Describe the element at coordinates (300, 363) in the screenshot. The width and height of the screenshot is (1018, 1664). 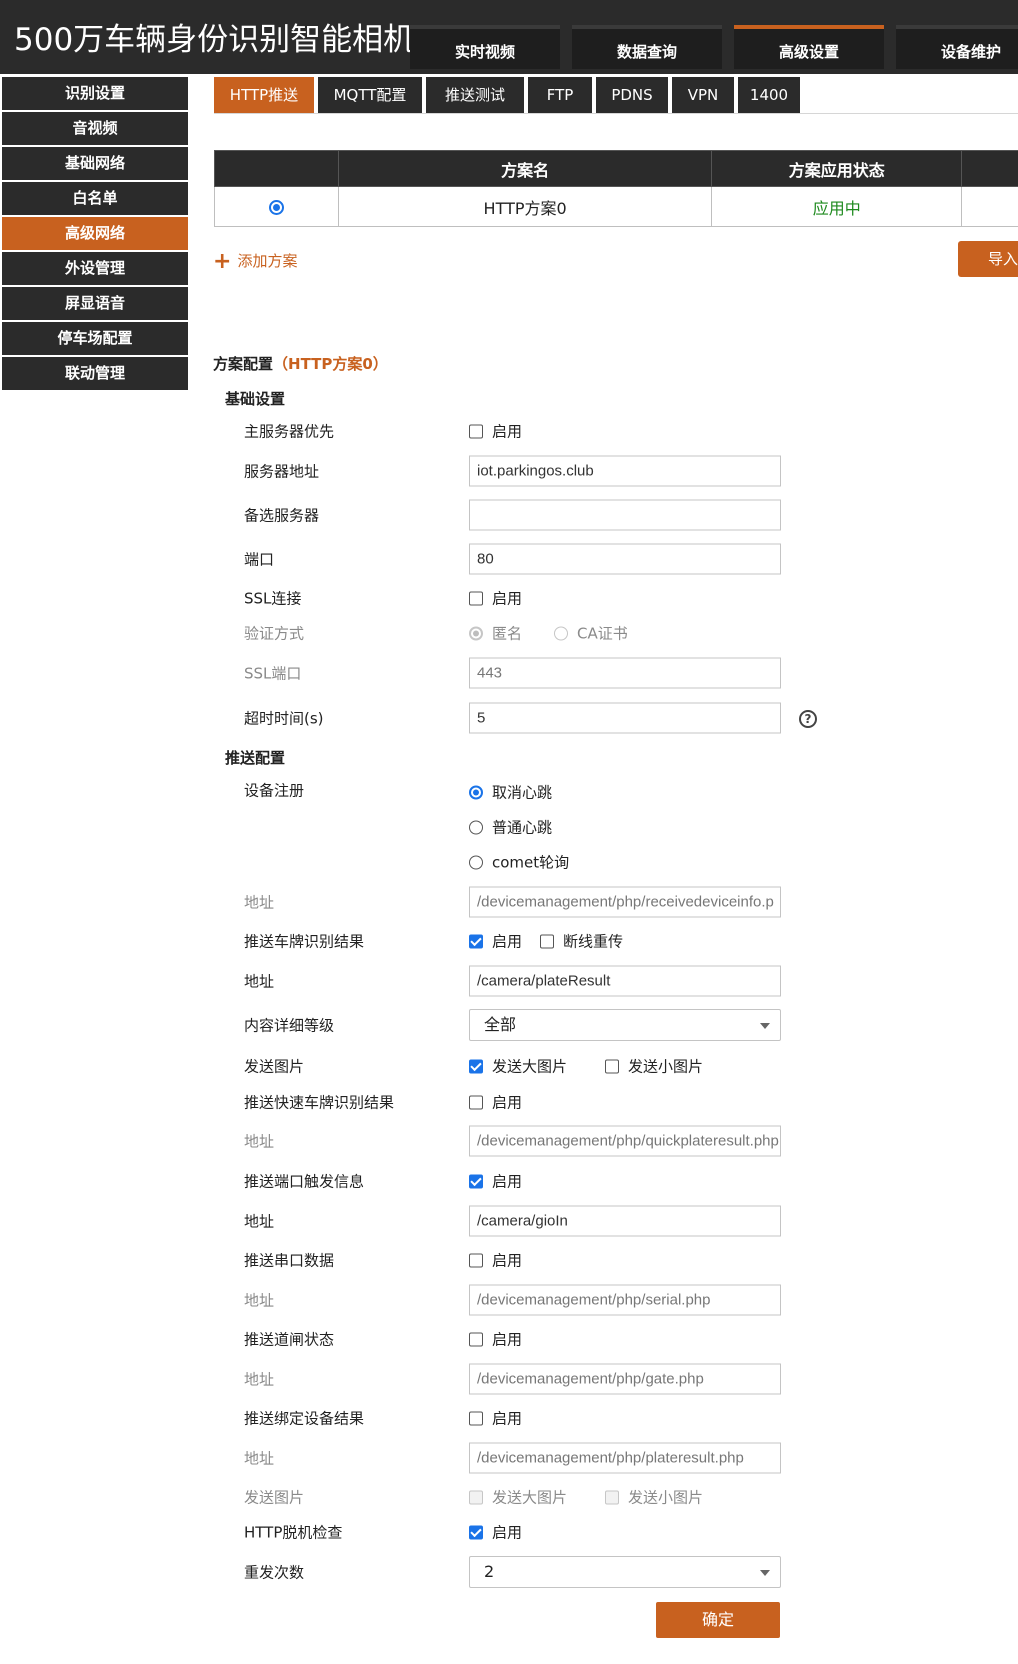
I see `scheme-config-title: 方案配置（HTTP方案0）` at that location.